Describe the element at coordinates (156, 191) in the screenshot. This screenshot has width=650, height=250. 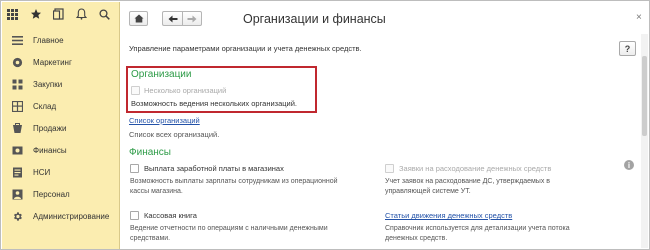
I see `payroll-hint-line: кассы магазина.` at that location.